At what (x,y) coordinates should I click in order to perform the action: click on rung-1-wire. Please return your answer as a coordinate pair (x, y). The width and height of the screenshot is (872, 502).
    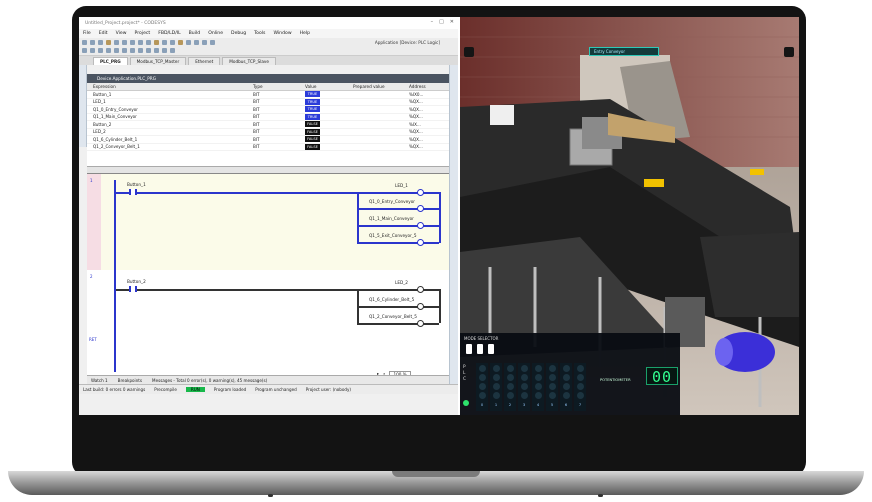
    Looking at the image, I should click on (398, 209).